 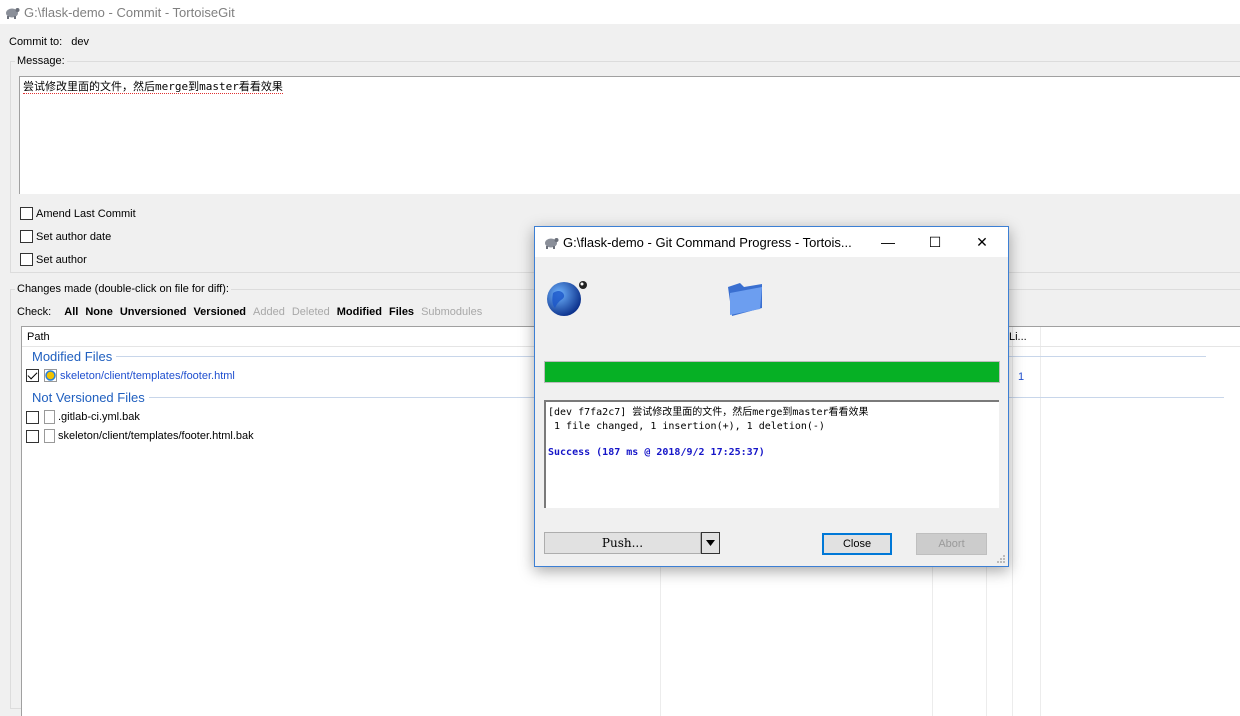 I want to click on amend-checkbox, so click(x=26, y=213).